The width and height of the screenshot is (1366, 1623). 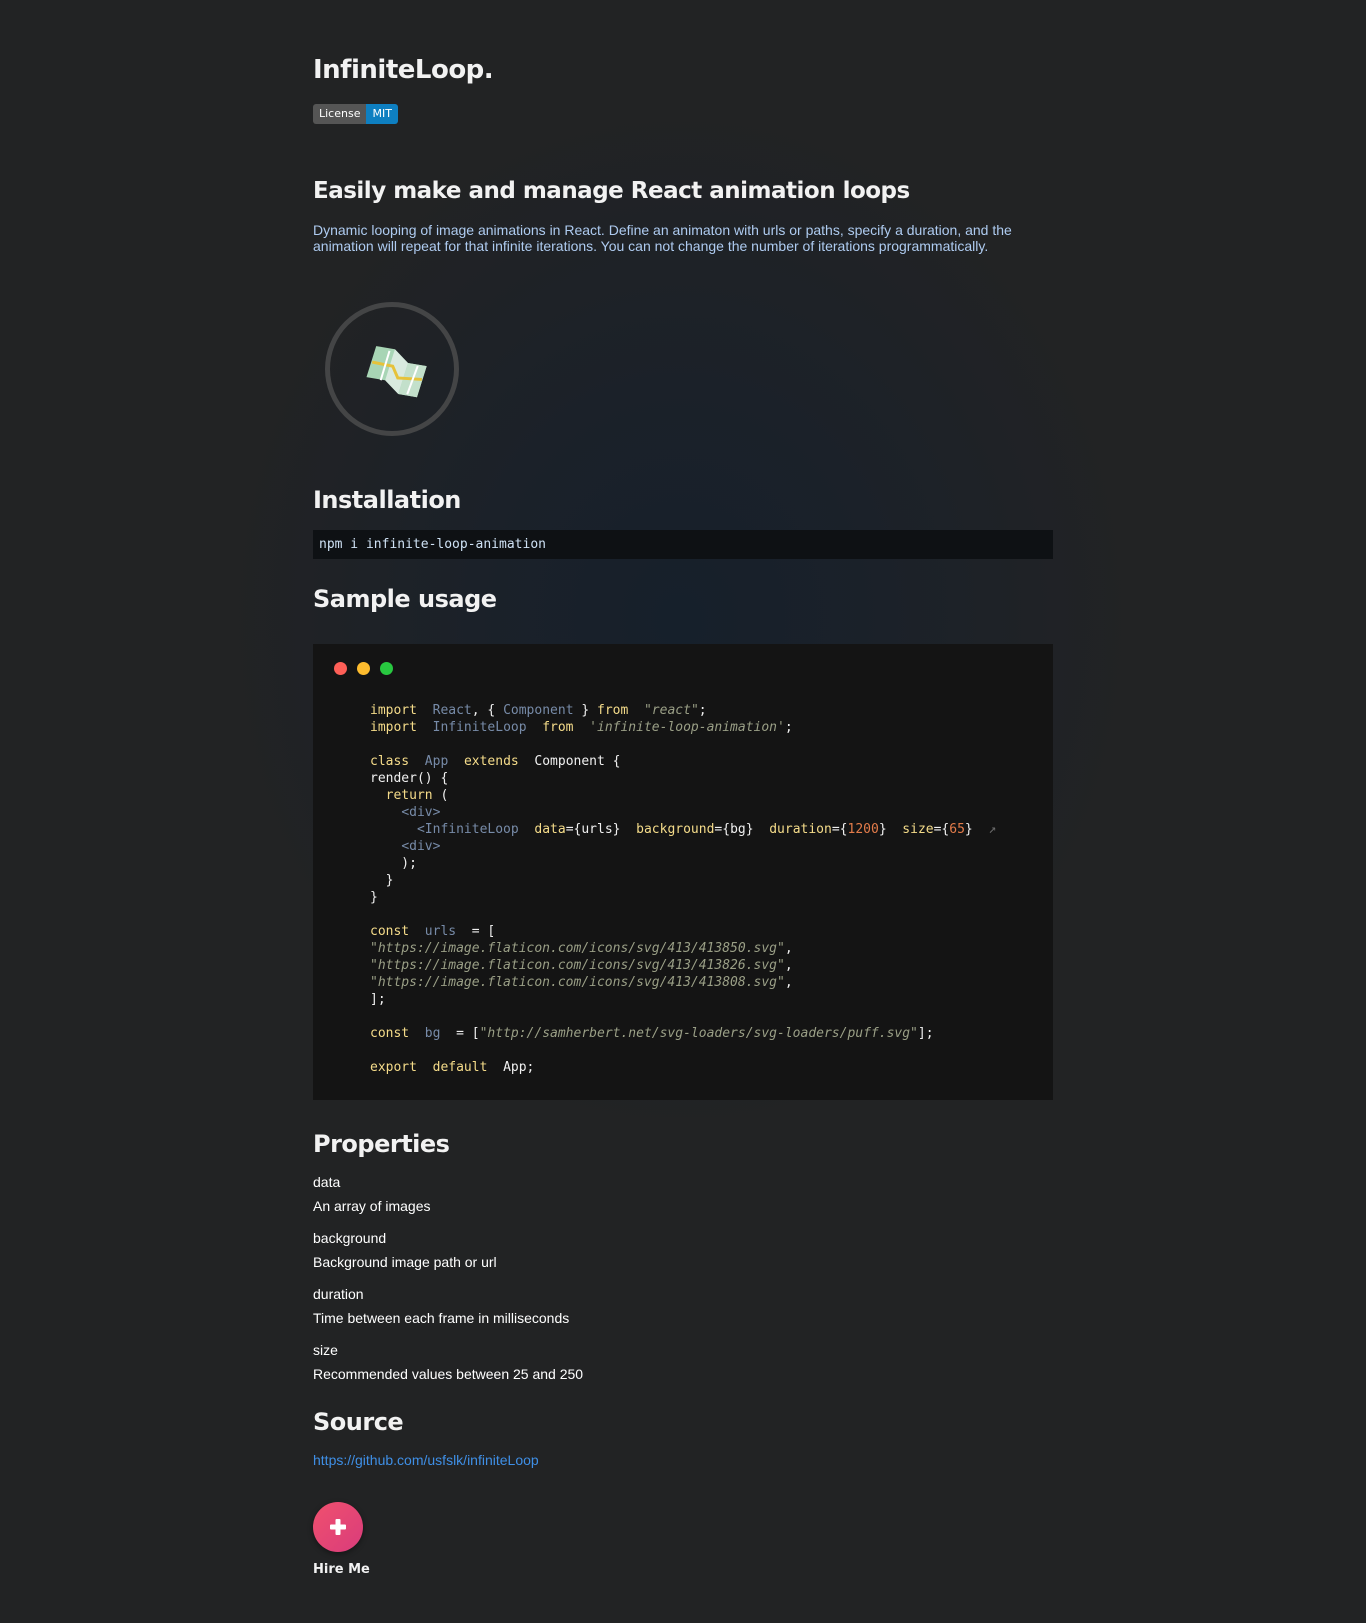 What do you see at coordinates (350, 1238) in the screenshot?
I see `property-name: background` at bounding box center [350, 1238].